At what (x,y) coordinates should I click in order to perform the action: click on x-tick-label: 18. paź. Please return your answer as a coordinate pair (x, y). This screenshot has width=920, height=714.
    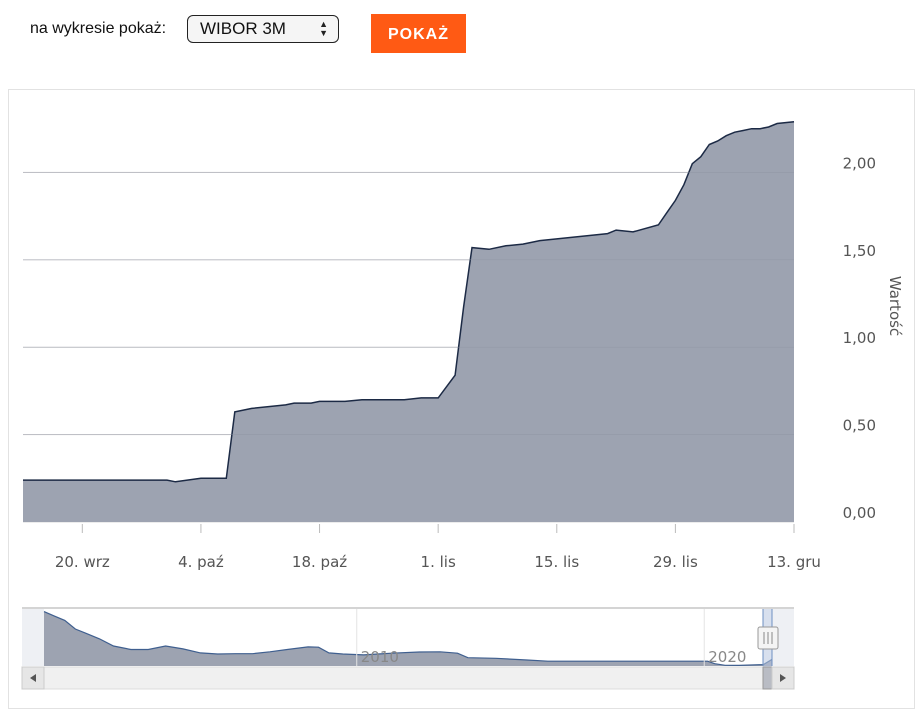
    Looking at the image, I should click on (319, 562).